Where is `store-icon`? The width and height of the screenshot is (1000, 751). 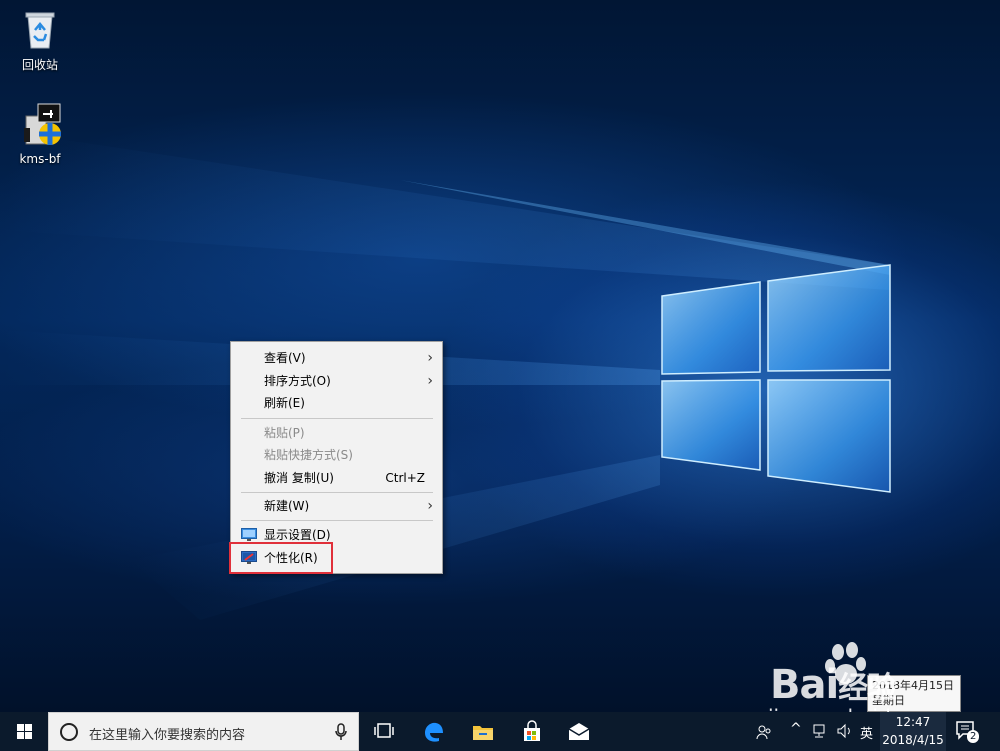
store-icon is located at coordinates (532, 730).